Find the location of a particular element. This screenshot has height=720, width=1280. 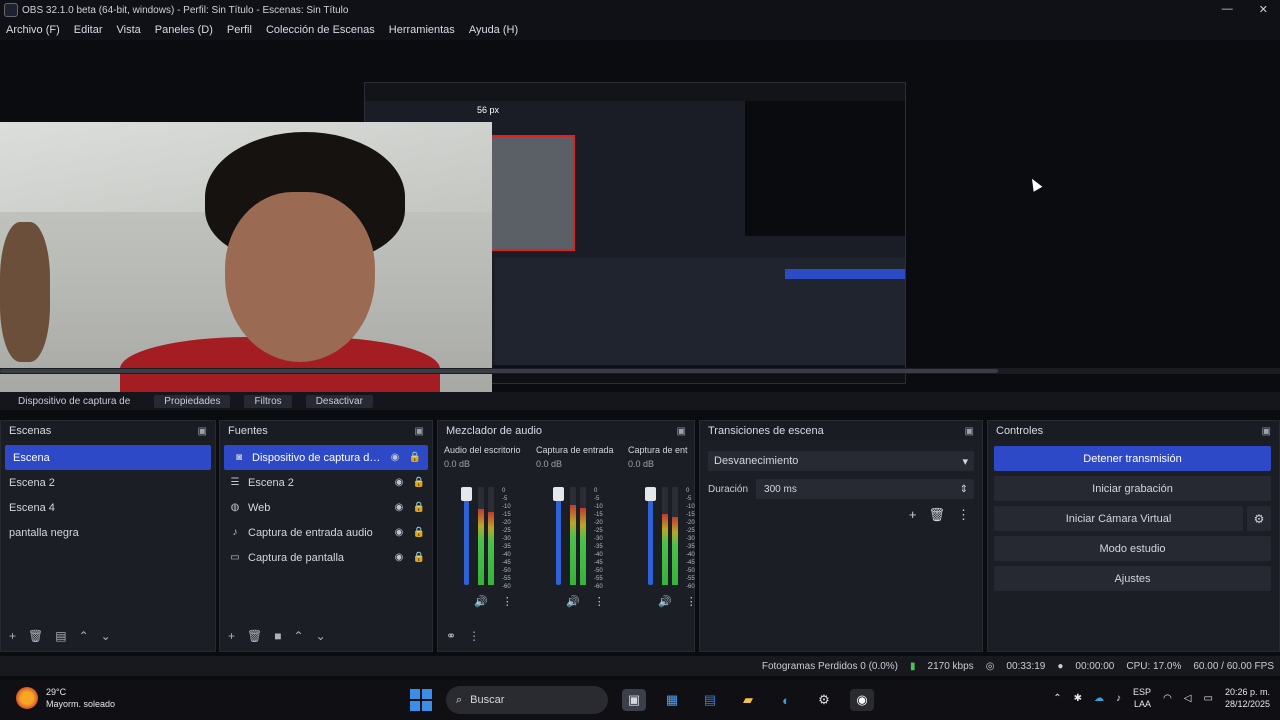

close-button: ✕ is located at coordinates (1263, 9).